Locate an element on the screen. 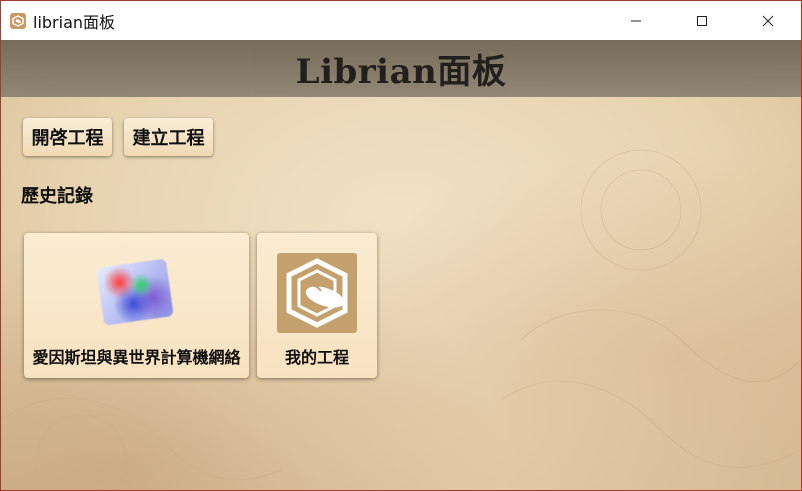 This screenshot has height=491, width=802. minimize-button is located at coordinates (636, 20).